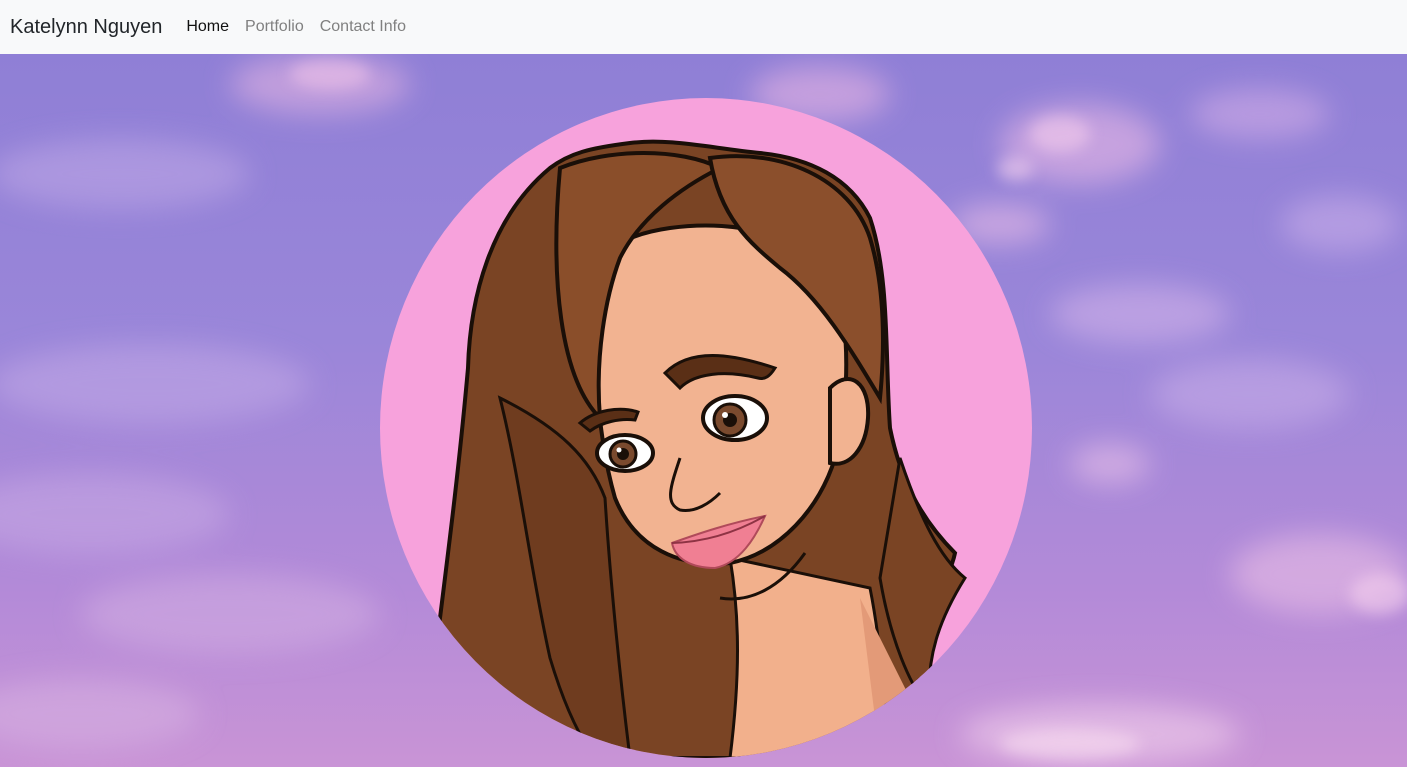 Image resolution: width=1407 pixels, height=767 pixels. I want to click on nav-item-home: Home, so click(207, 27).